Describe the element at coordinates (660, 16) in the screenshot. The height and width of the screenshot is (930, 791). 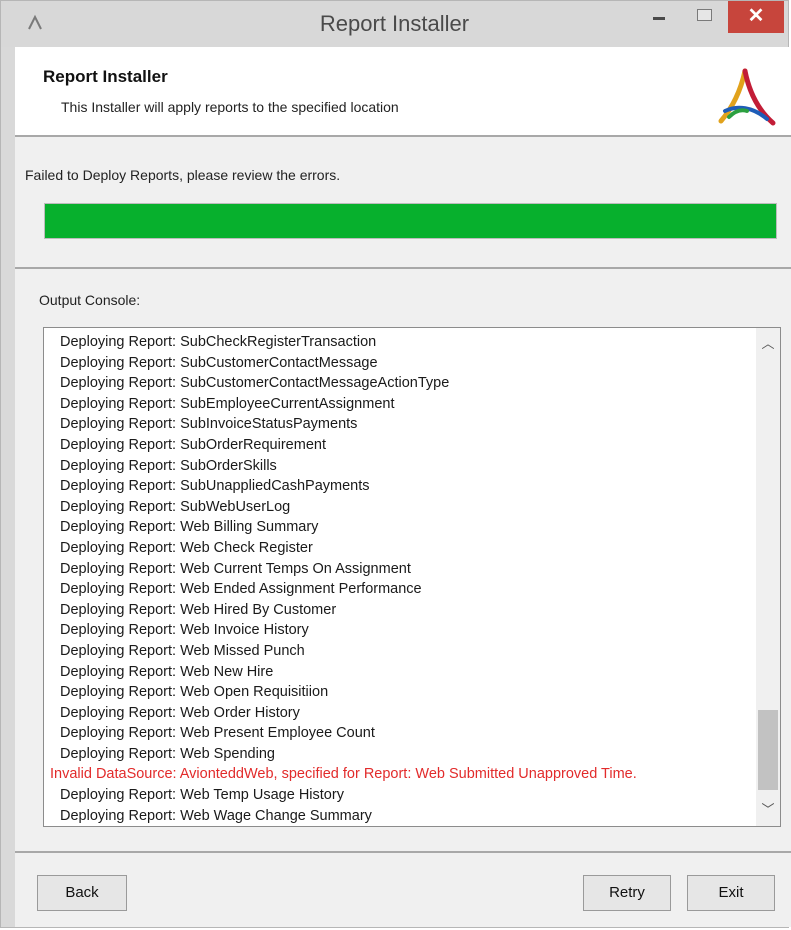
I see `minimize-button` at that location.